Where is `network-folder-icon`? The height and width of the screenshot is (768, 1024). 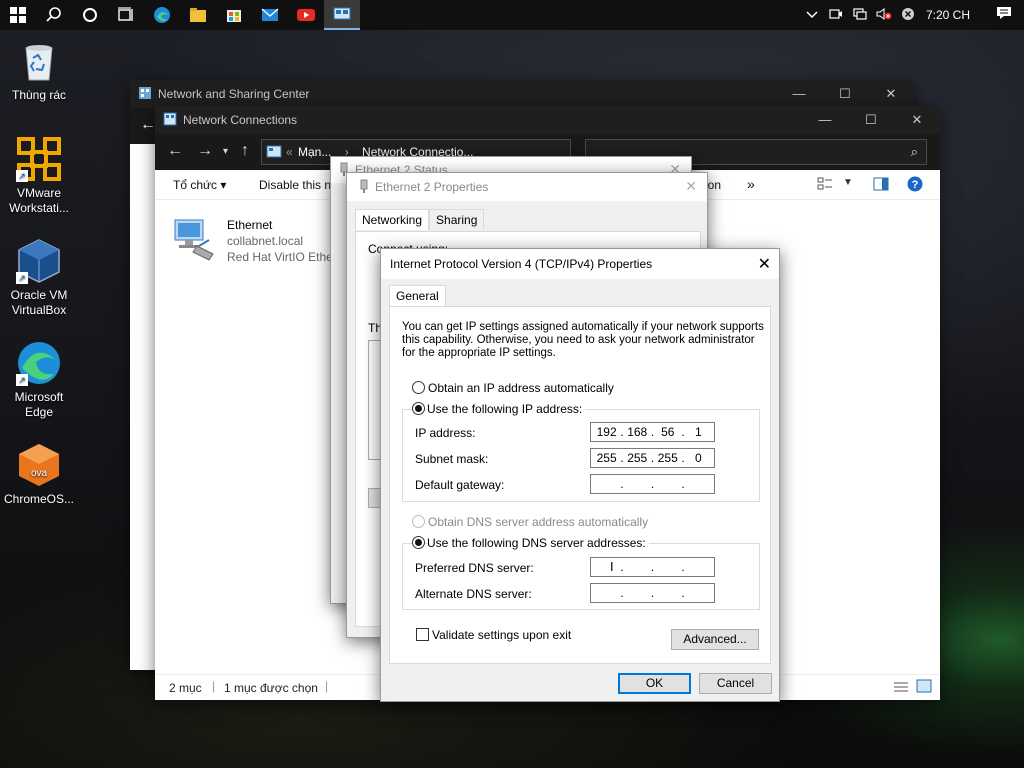
network-folder-icon is located at coordinates (274, 156).